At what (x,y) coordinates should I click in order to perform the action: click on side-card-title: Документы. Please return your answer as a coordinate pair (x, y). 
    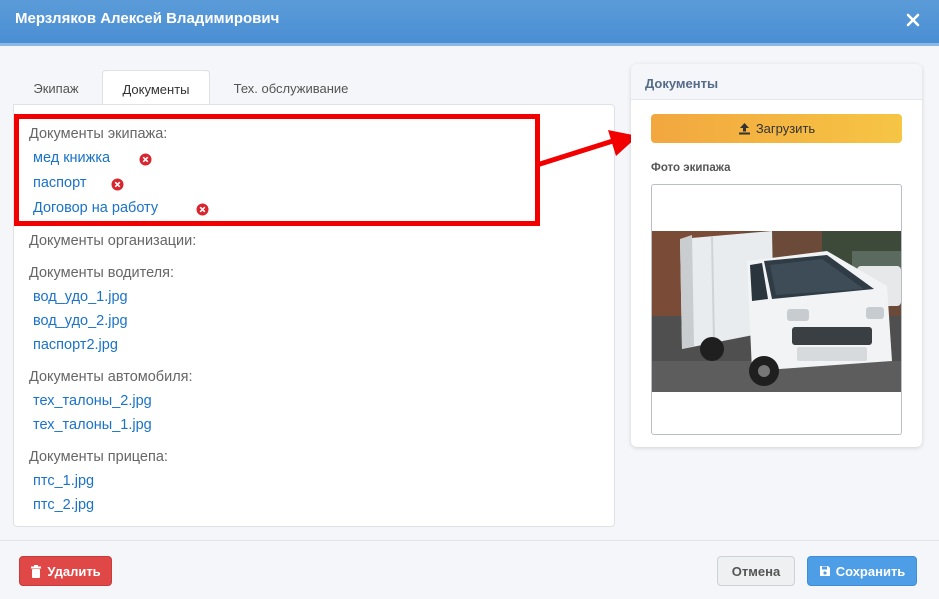
    Looking at the image, I should click on (776, 82).